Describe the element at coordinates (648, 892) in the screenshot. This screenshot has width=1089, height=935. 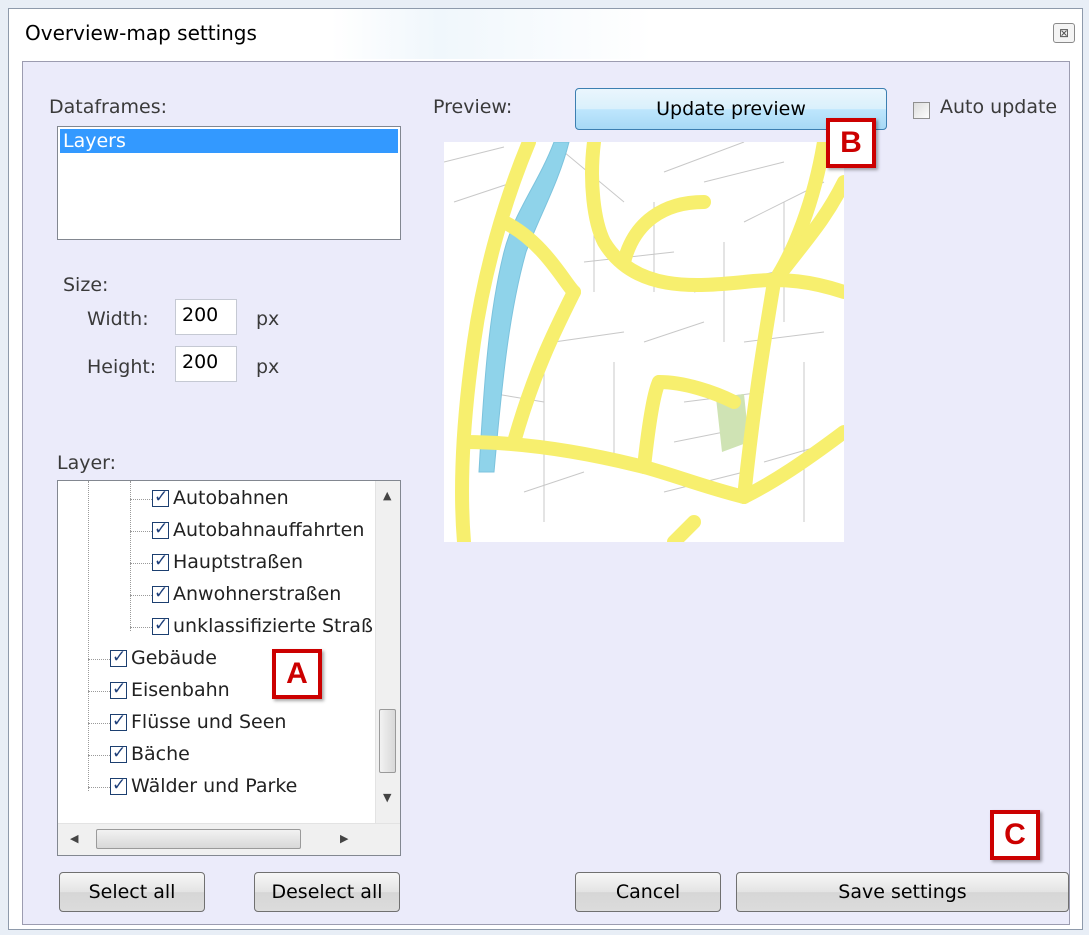
I see `cancel-button: Cancel` at that location.